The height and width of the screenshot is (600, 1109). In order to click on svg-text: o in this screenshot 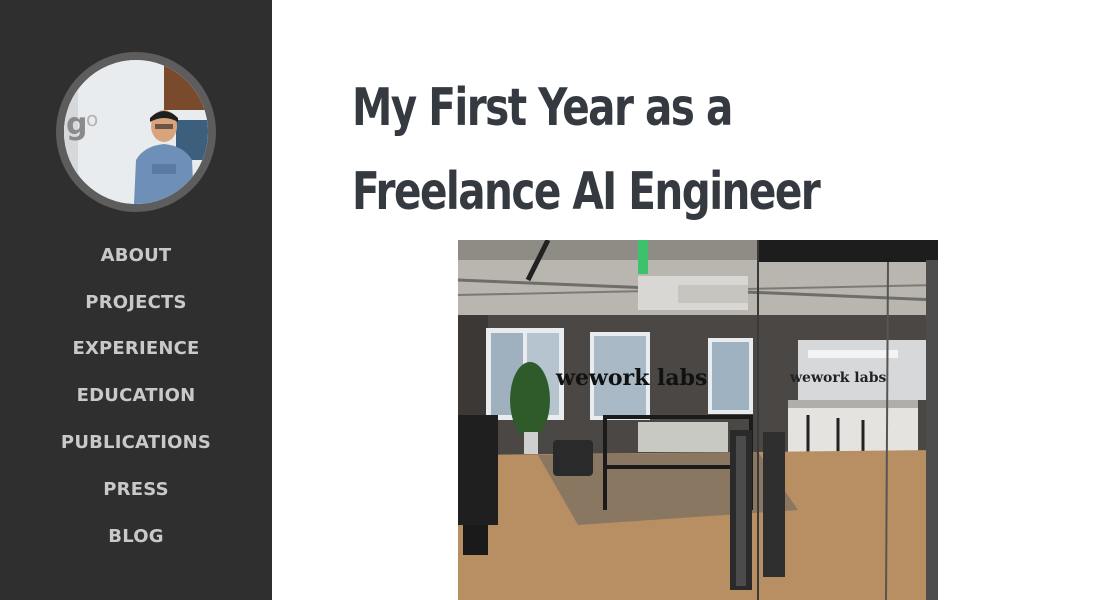, I will do `click(92, 119)`.